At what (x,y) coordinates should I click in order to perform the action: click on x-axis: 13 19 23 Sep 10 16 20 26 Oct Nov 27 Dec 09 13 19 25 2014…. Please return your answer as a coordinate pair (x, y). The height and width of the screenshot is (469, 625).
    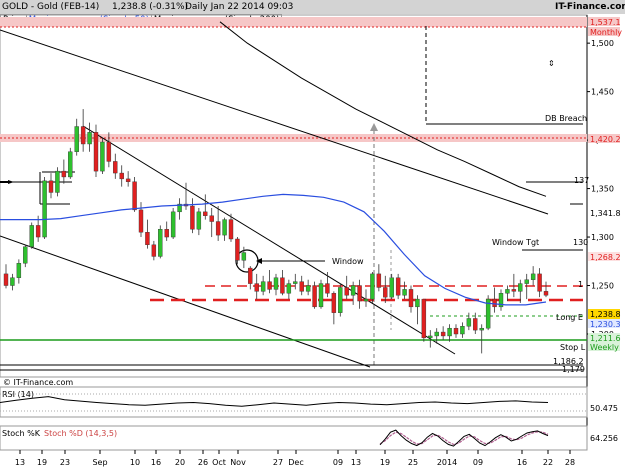
    Looking at the image, I should click on (295, 458).